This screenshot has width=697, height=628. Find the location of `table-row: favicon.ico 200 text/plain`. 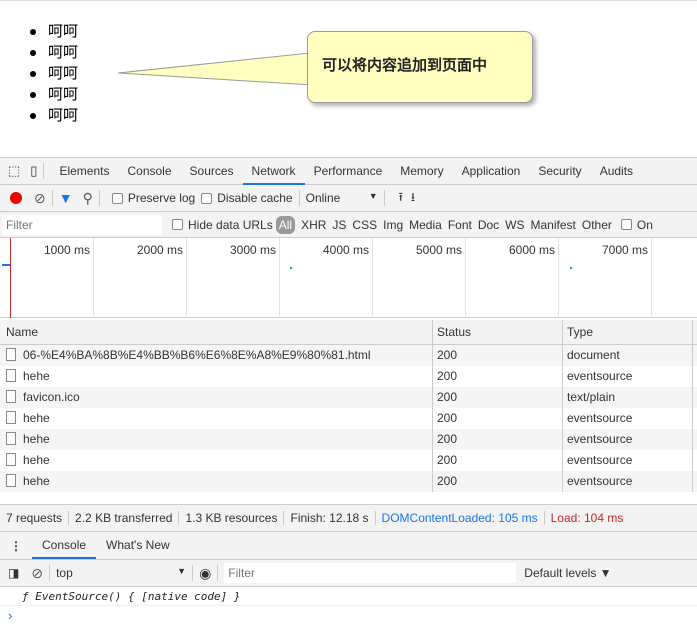

table-row: favicon.ico 200 text/plain is located at coordinates (348, 397).